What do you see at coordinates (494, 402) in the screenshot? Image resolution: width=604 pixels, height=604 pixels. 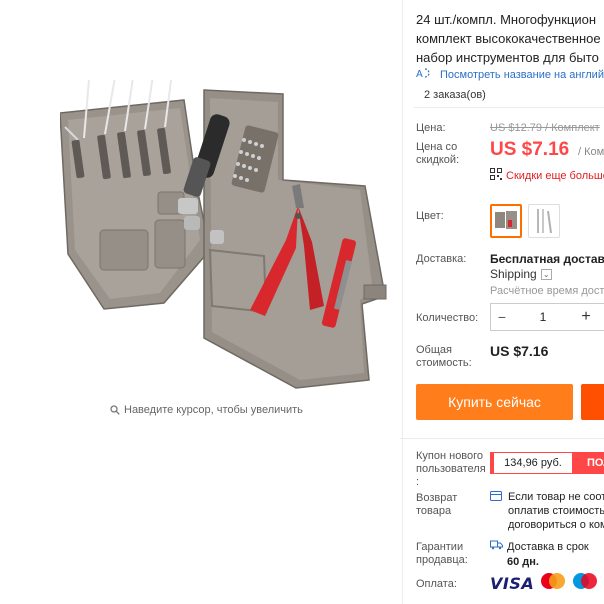 I see `buy-now-button: Купить сейчас` at bounding box center [494, 402].